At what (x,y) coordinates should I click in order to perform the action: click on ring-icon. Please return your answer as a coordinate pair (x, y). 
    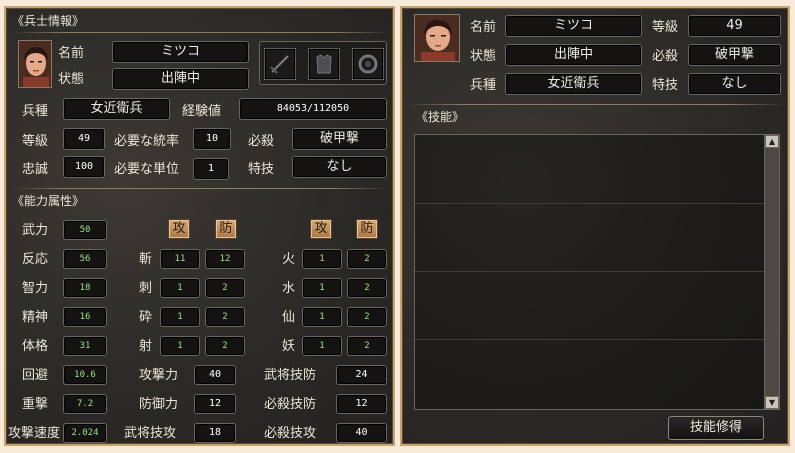
    Looking at the image, I should click on (368, 64).